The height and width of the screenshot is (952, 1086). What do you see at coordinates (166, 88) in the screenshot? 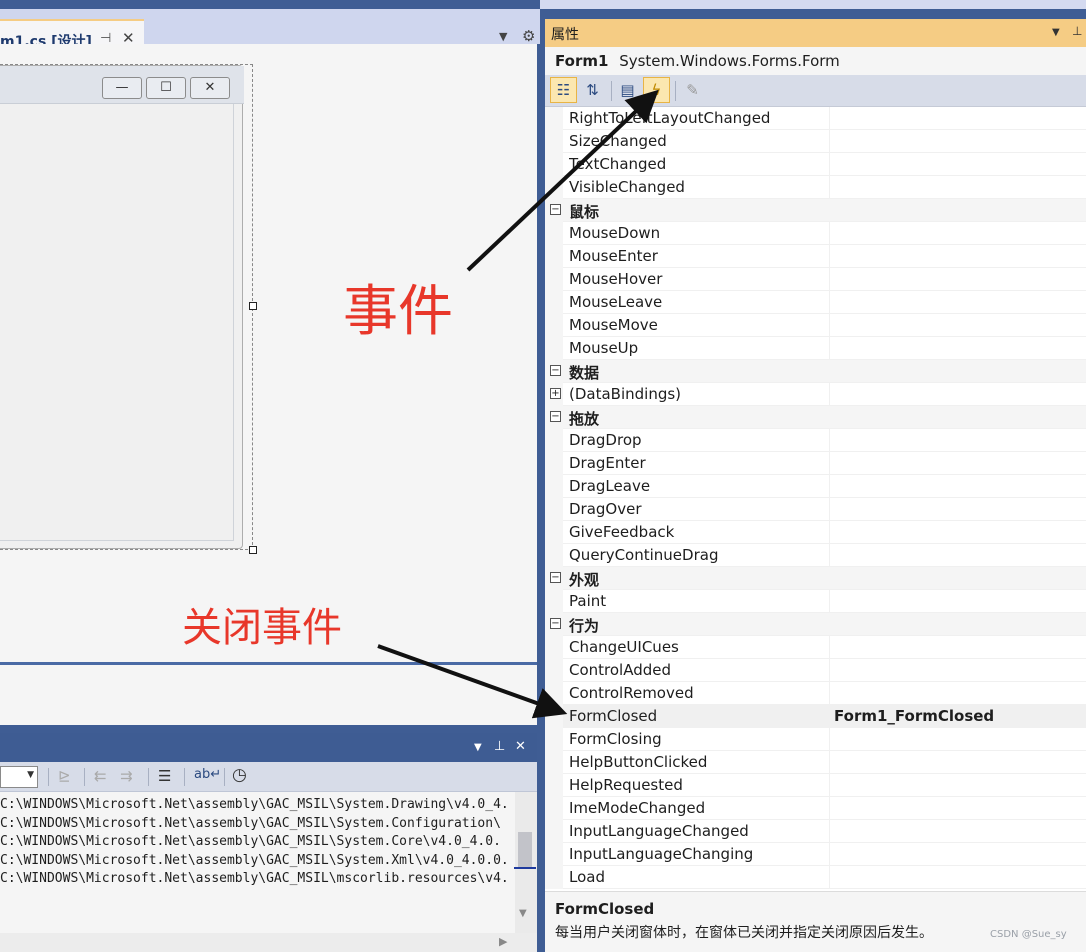
I see `maximize-button: ☐` at bounding box center [166, 88].